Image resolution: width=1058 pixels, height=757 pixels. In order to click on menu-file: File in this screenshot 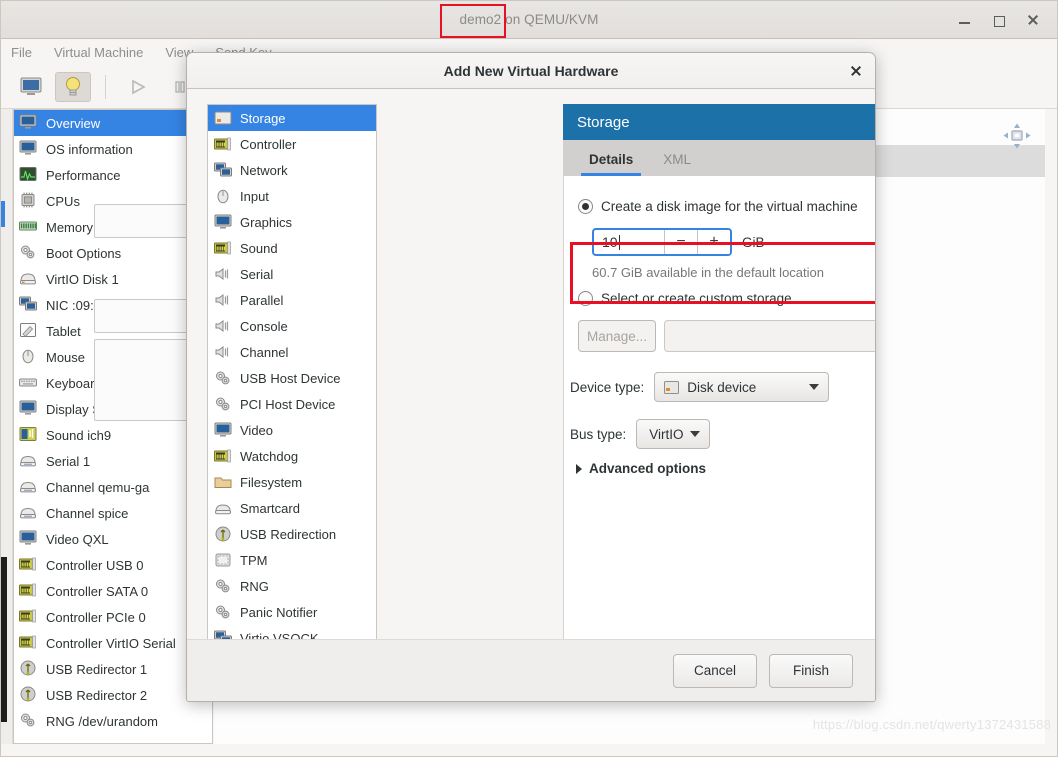, I will do `click(21, 52)`.